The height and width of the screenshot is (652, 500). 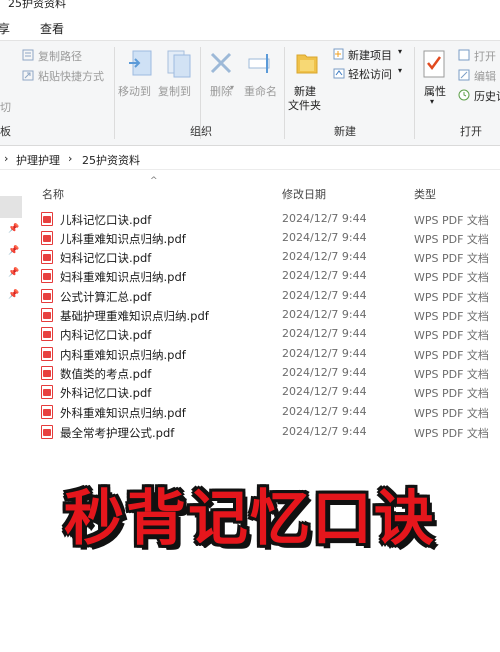 What do you see at coordinates (106, 297) in the screenshot?
I see `file-name: 公式计算汇总.pdf` at bounding box center [106, 297].